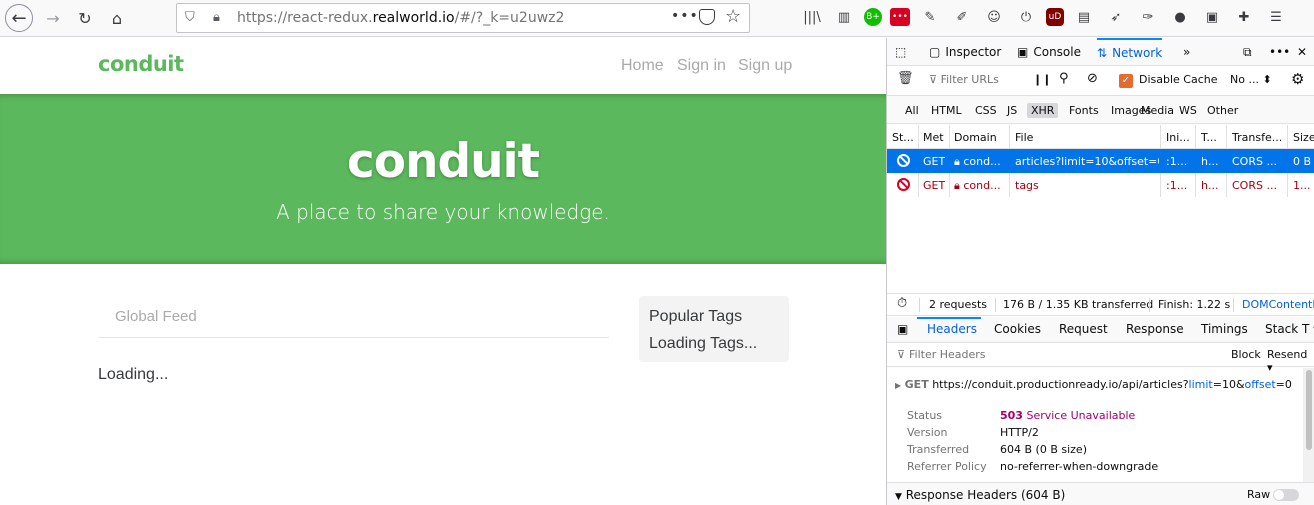 The height and width of the screenshot is (505, 1314). Describe the element at coordinates (1276, 17) in the screenshot. I see `menu-icon: ☰` at that location.